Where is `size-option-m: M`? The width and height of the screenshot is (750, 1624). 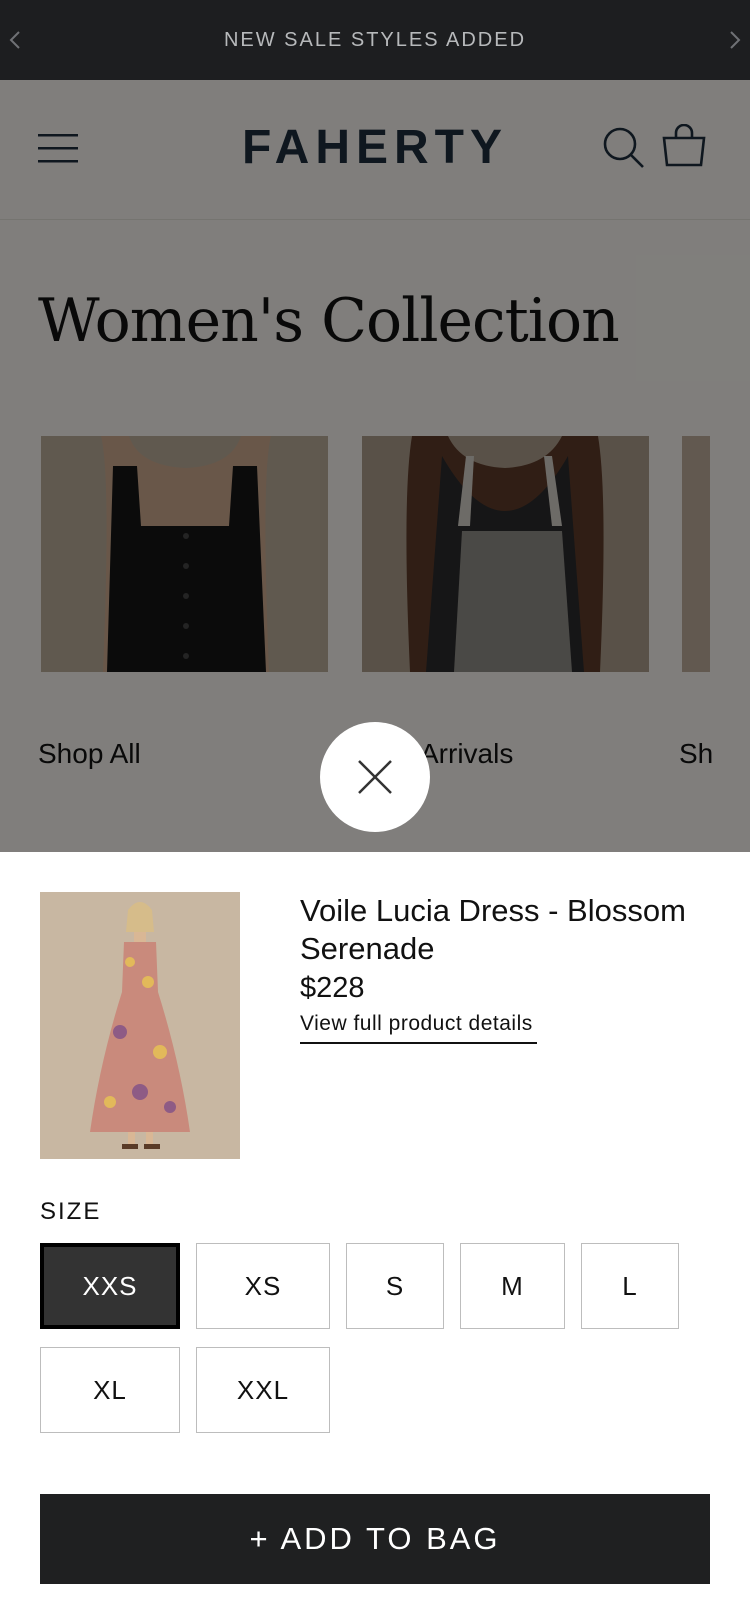
size-option-m: M is located at coordinates (512, 1286).